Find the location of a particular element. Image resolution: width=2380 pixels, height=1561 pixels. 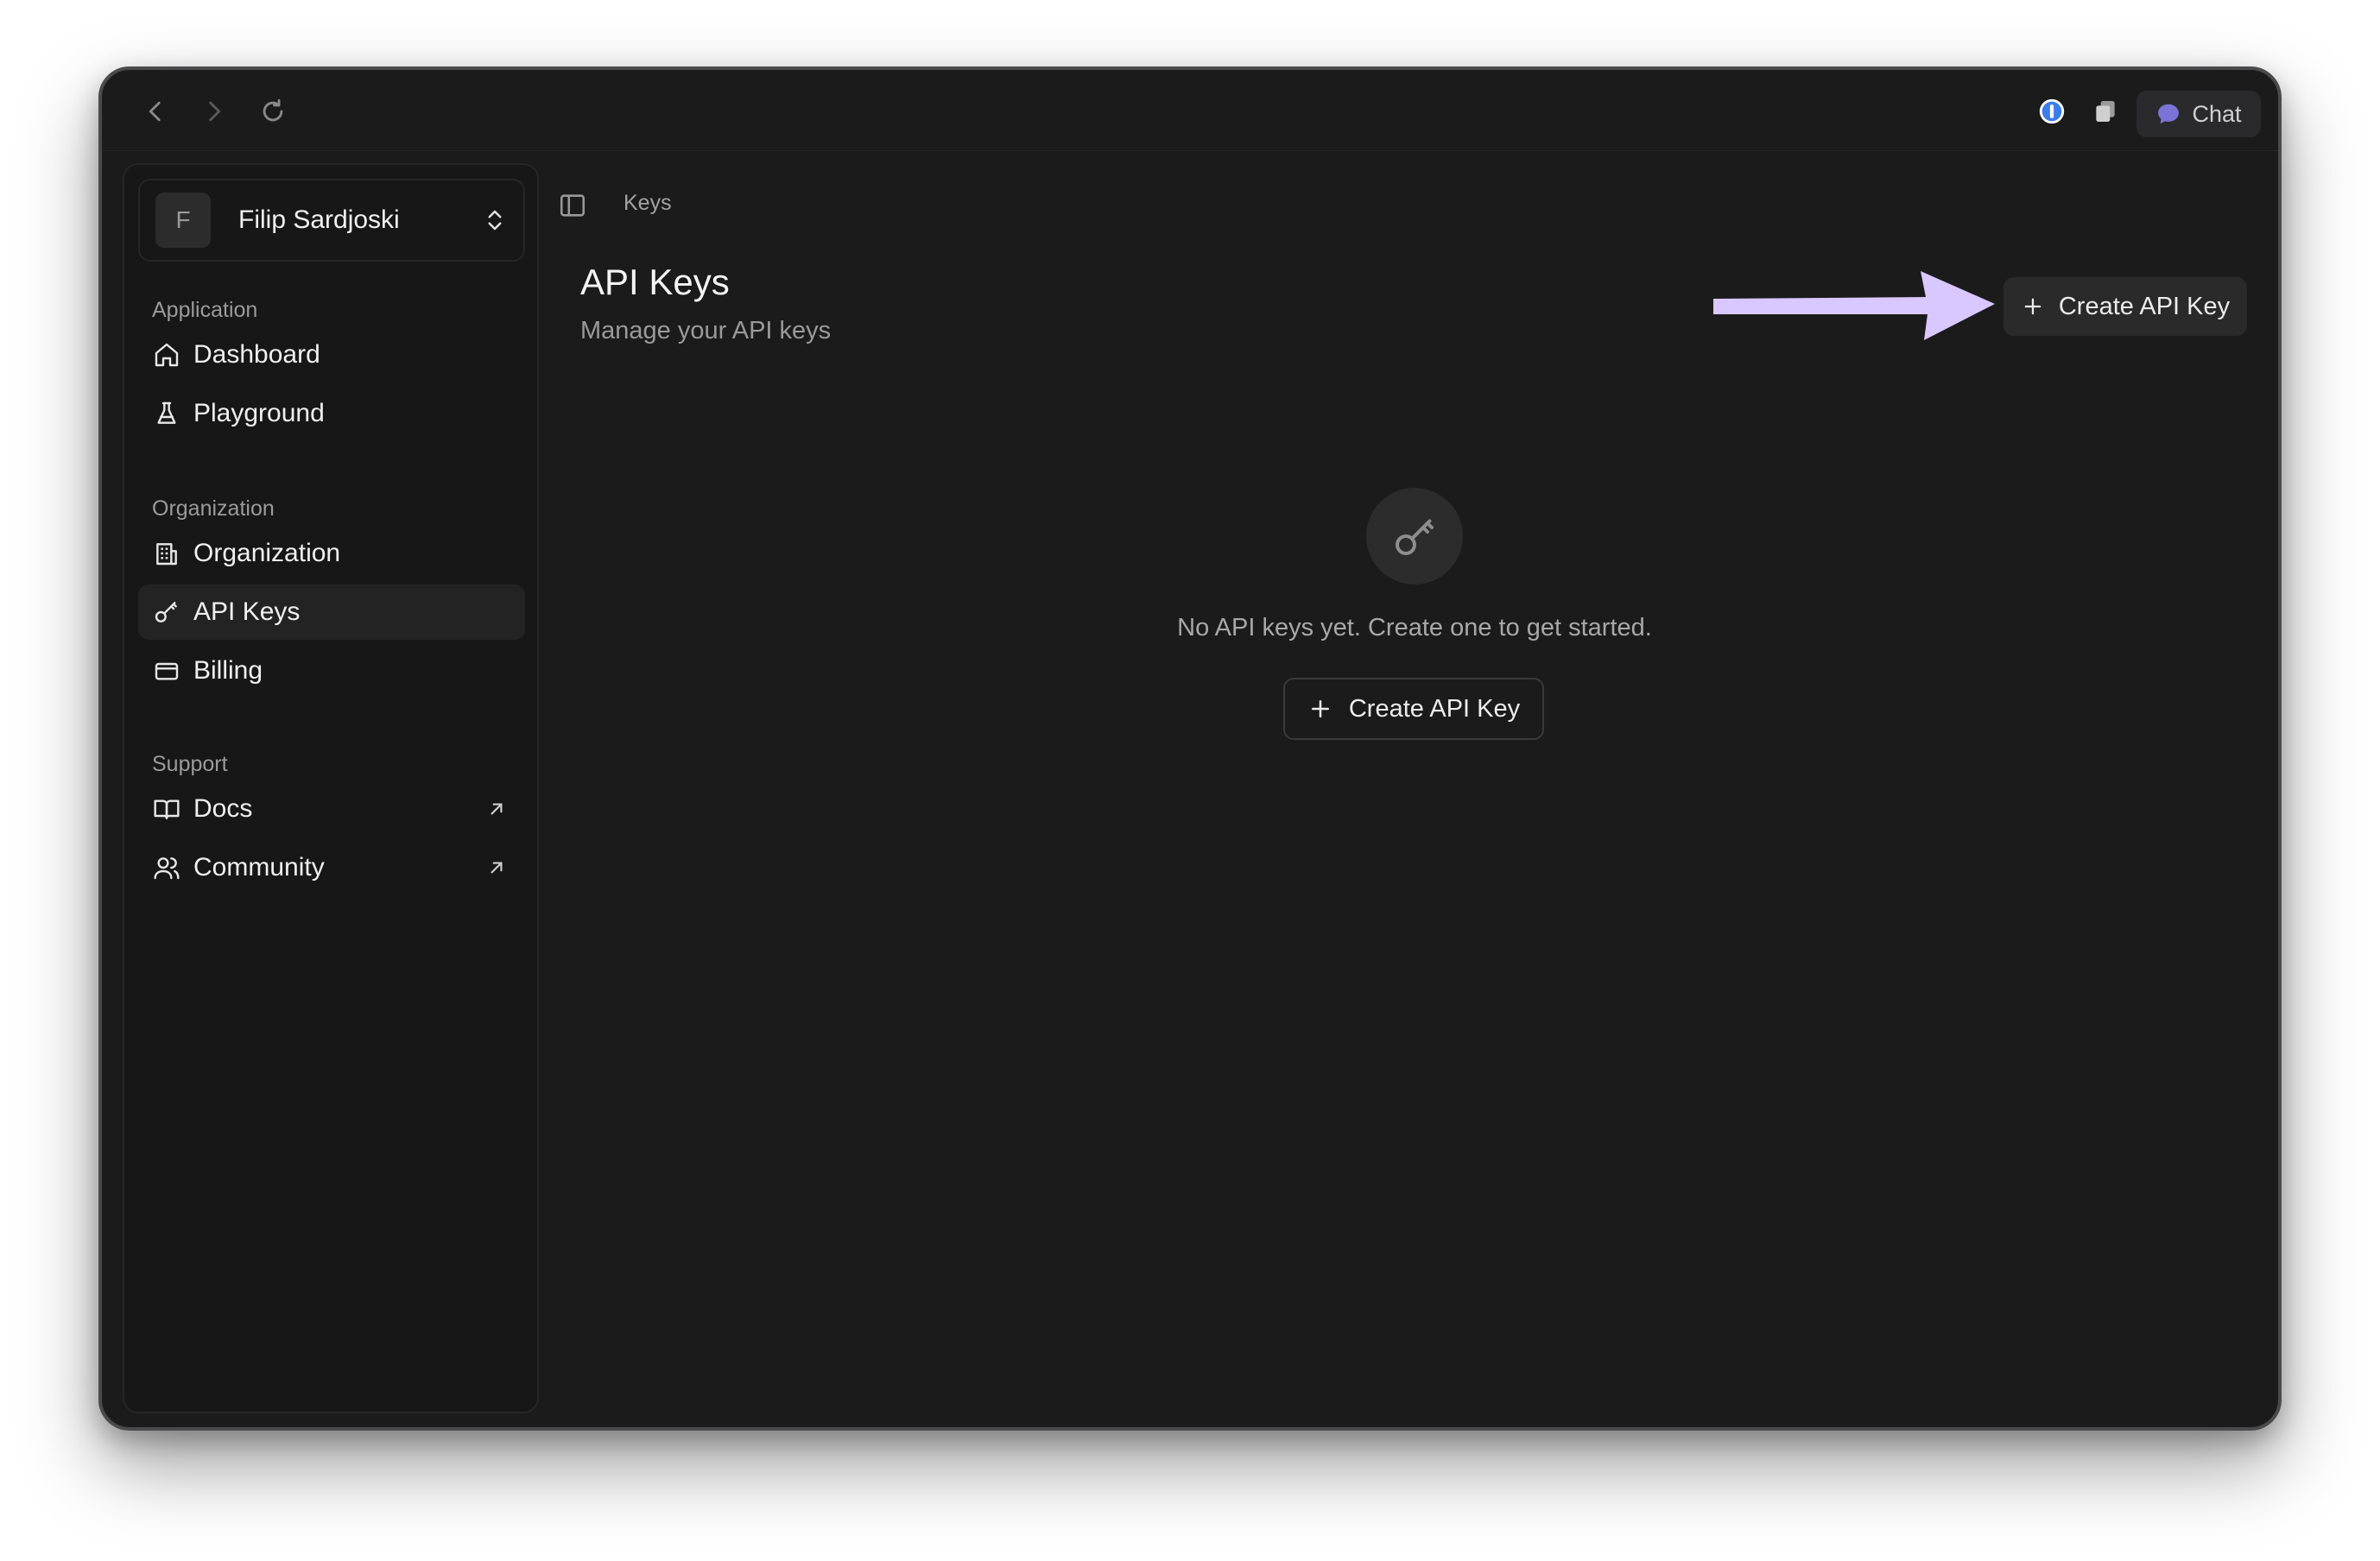

copy-icon is located at coordinates (2105, 111).